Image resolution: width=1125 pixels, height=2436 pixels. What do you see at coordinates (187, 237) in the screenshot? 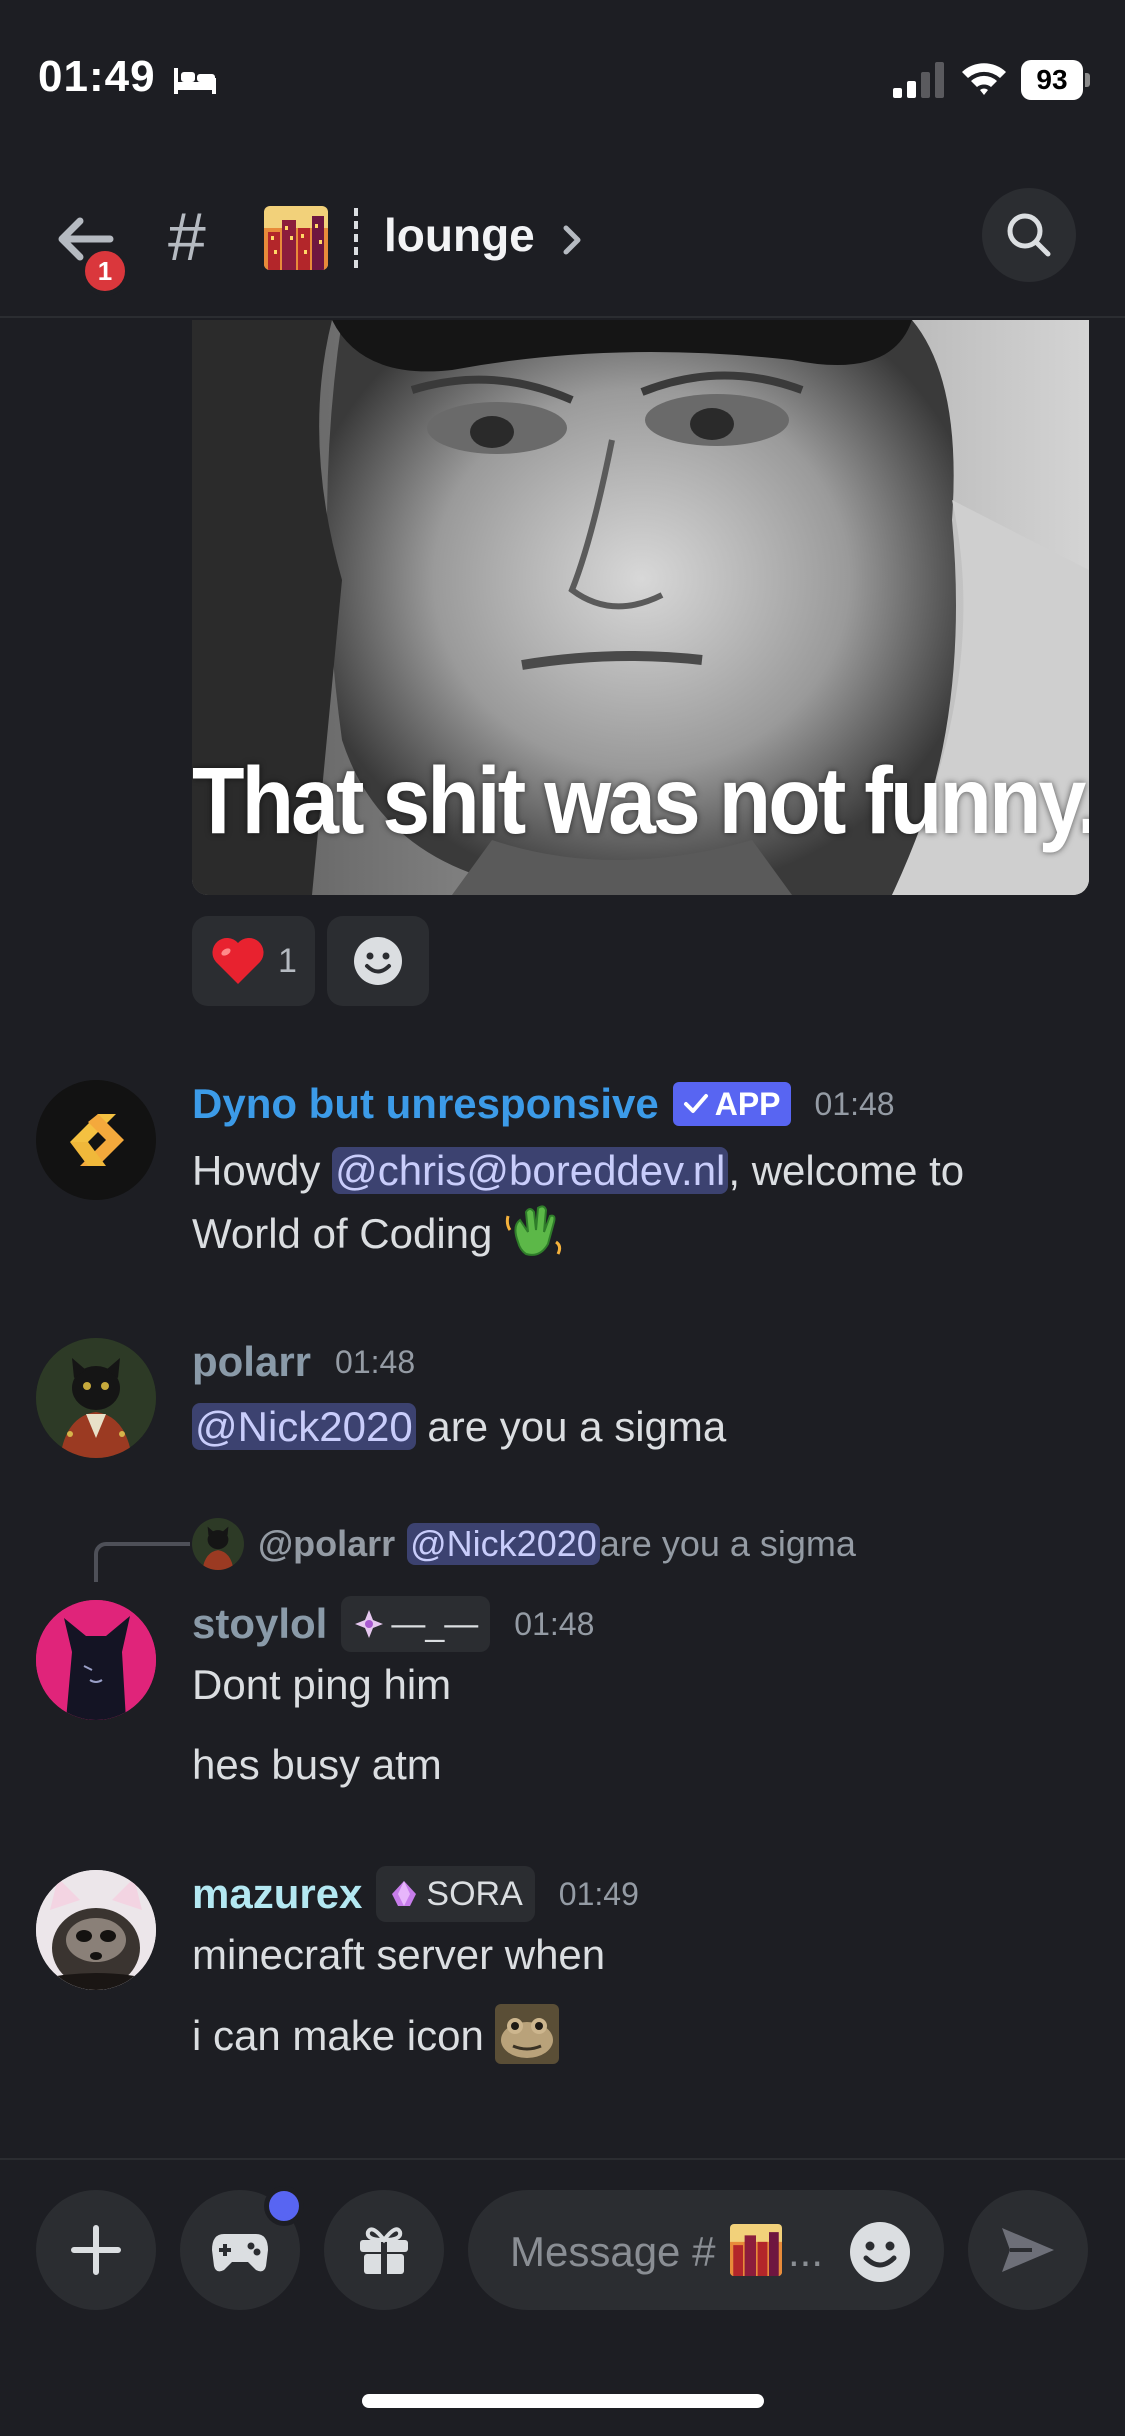
I see `text-channel-hash-icon: #` at bounding box center [187, 237].